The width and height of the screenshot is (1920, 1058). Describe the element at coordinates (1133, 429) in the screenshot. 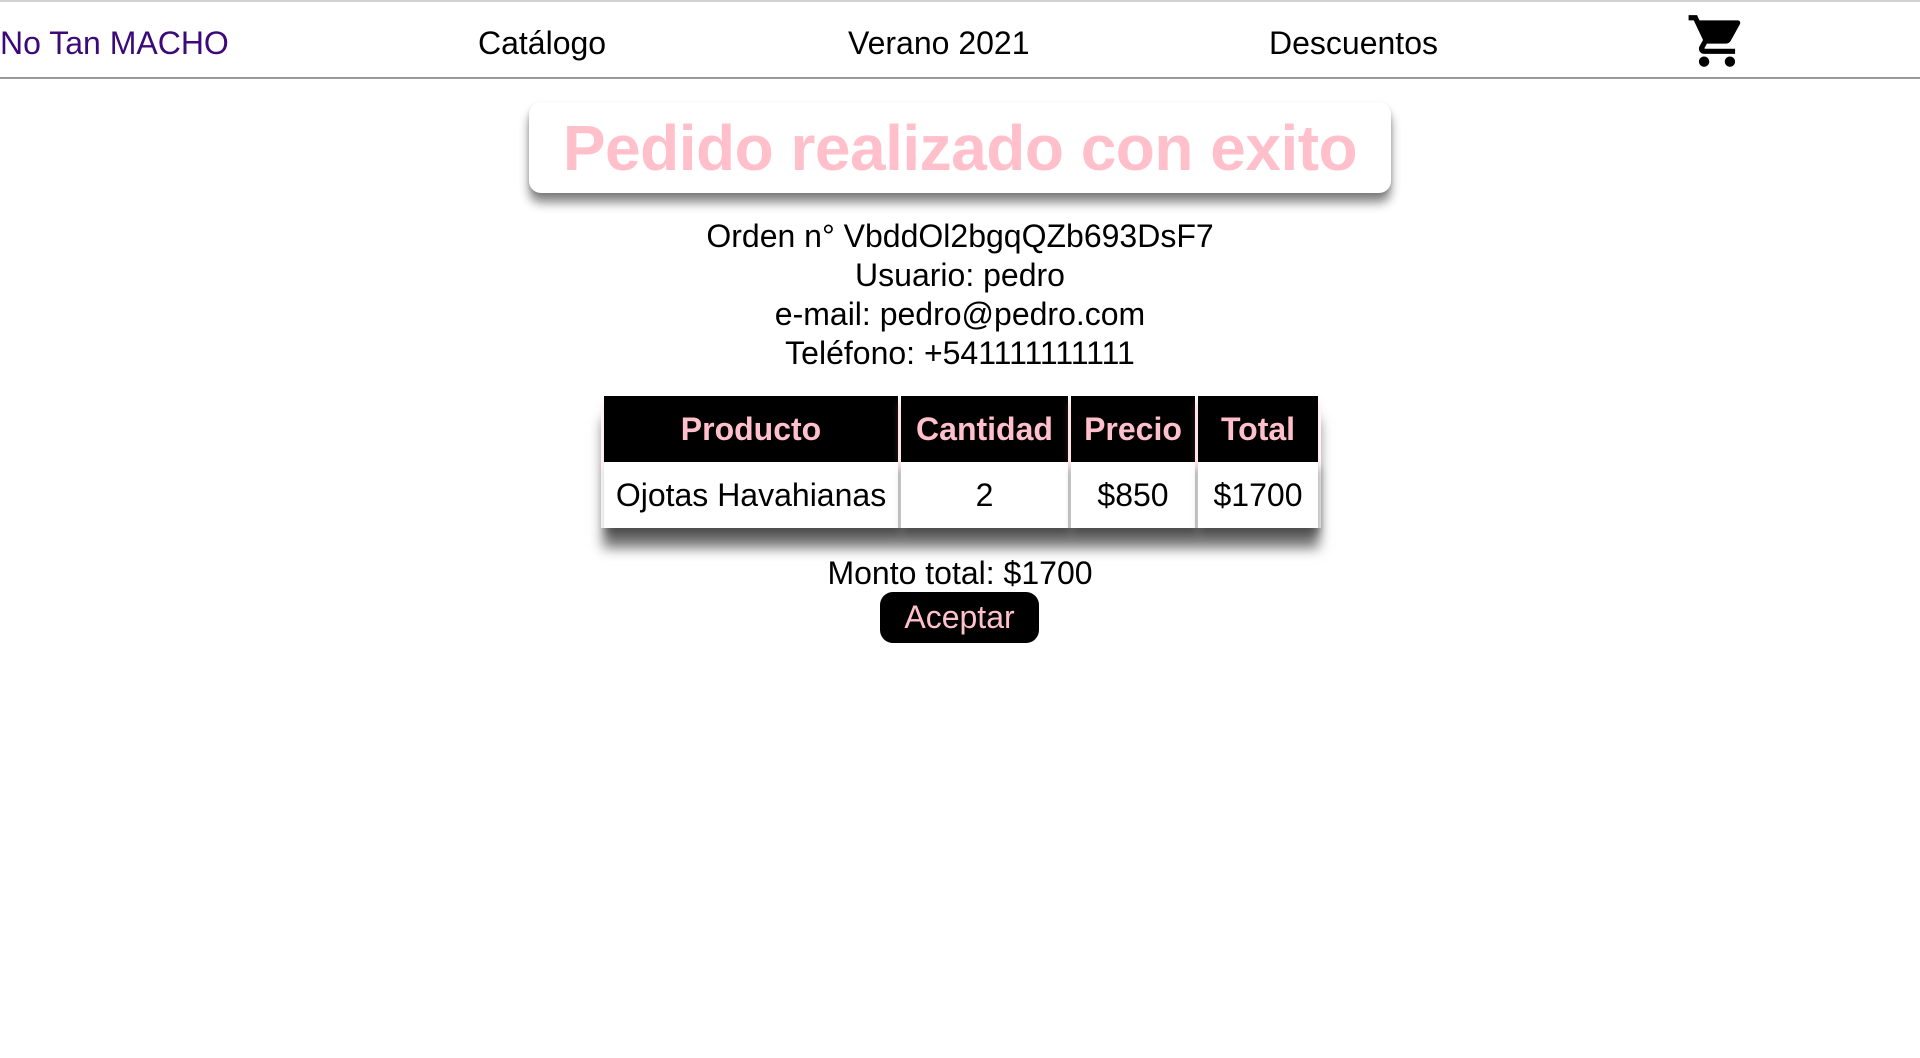

I see `header-precio: Precio` at that location.